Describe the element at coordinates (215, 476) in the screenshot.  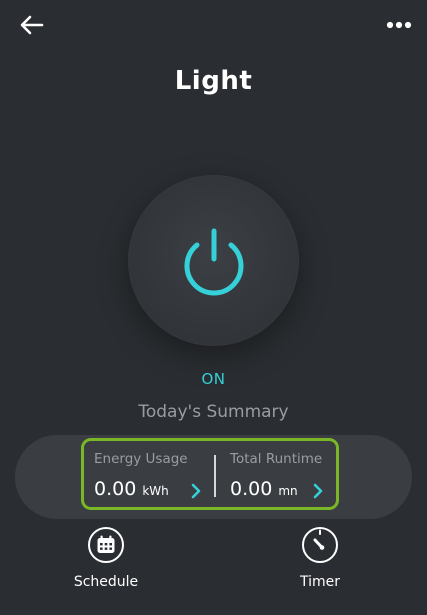
I see `summary-divider` at that location.